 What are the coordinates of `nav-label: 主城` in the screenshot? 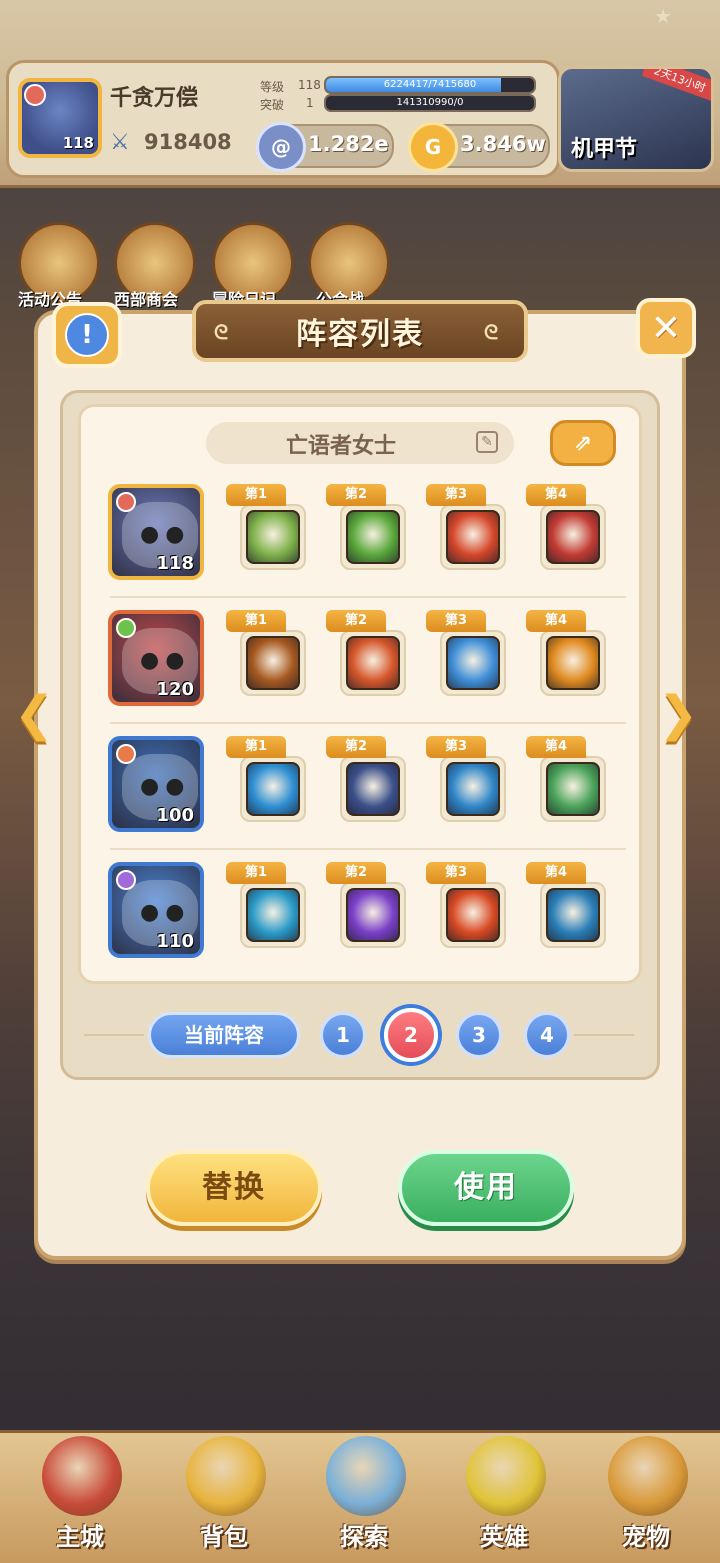 It's located at (80, 1537).